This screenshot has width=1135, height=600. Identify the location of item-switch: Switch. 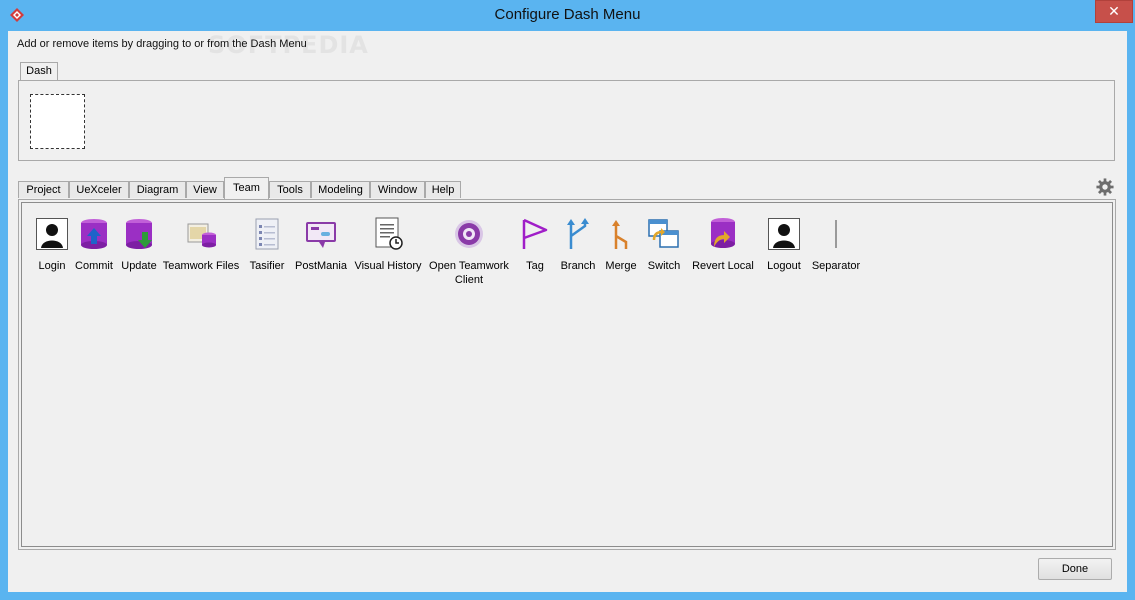
(664, 245).